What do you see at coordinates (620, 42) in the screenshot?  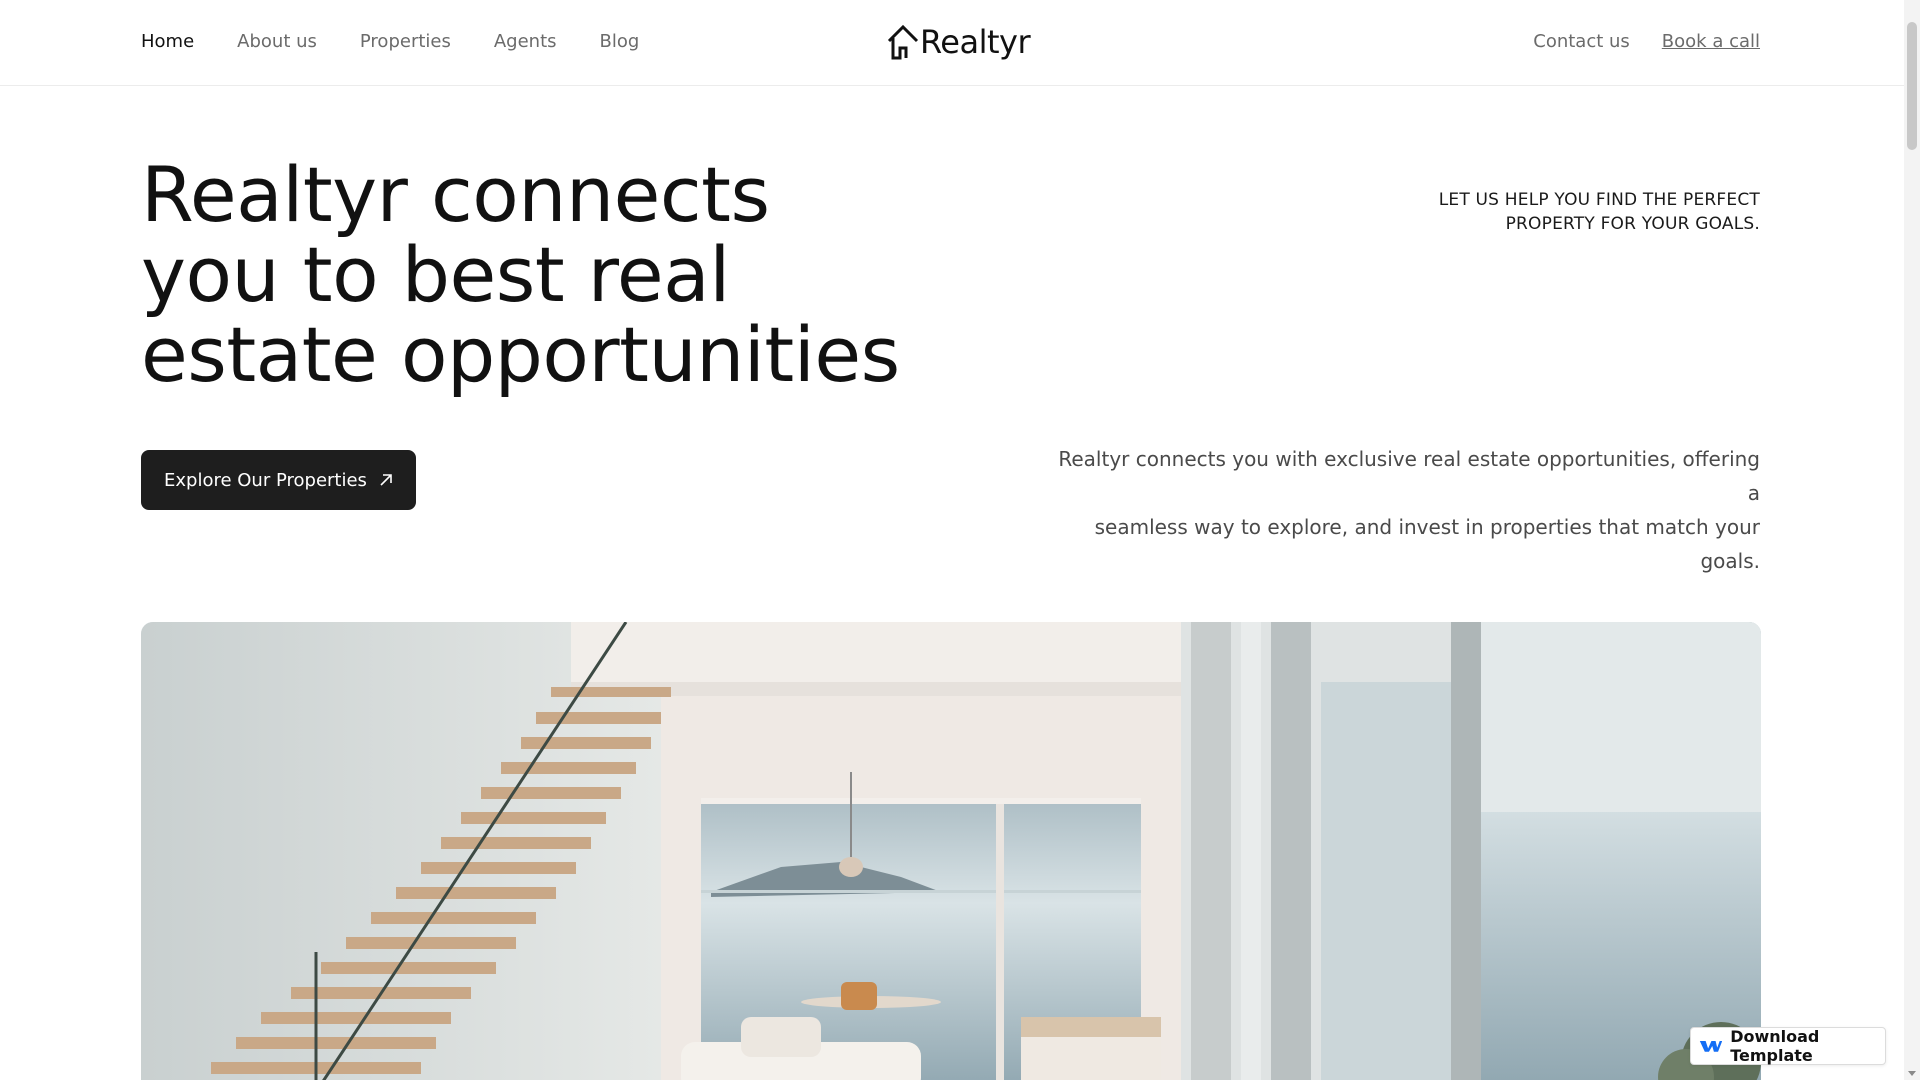 I see `nav-blog: Blog` at bounding box center [620, 42].